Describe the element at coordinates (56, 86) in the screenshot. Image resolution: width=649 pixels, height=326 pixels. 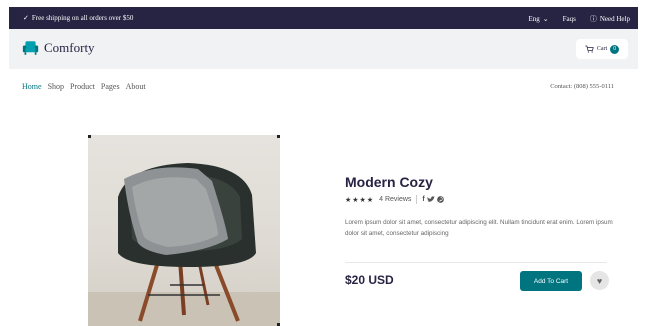
I see `nav-item-shop: Shop` at that location.